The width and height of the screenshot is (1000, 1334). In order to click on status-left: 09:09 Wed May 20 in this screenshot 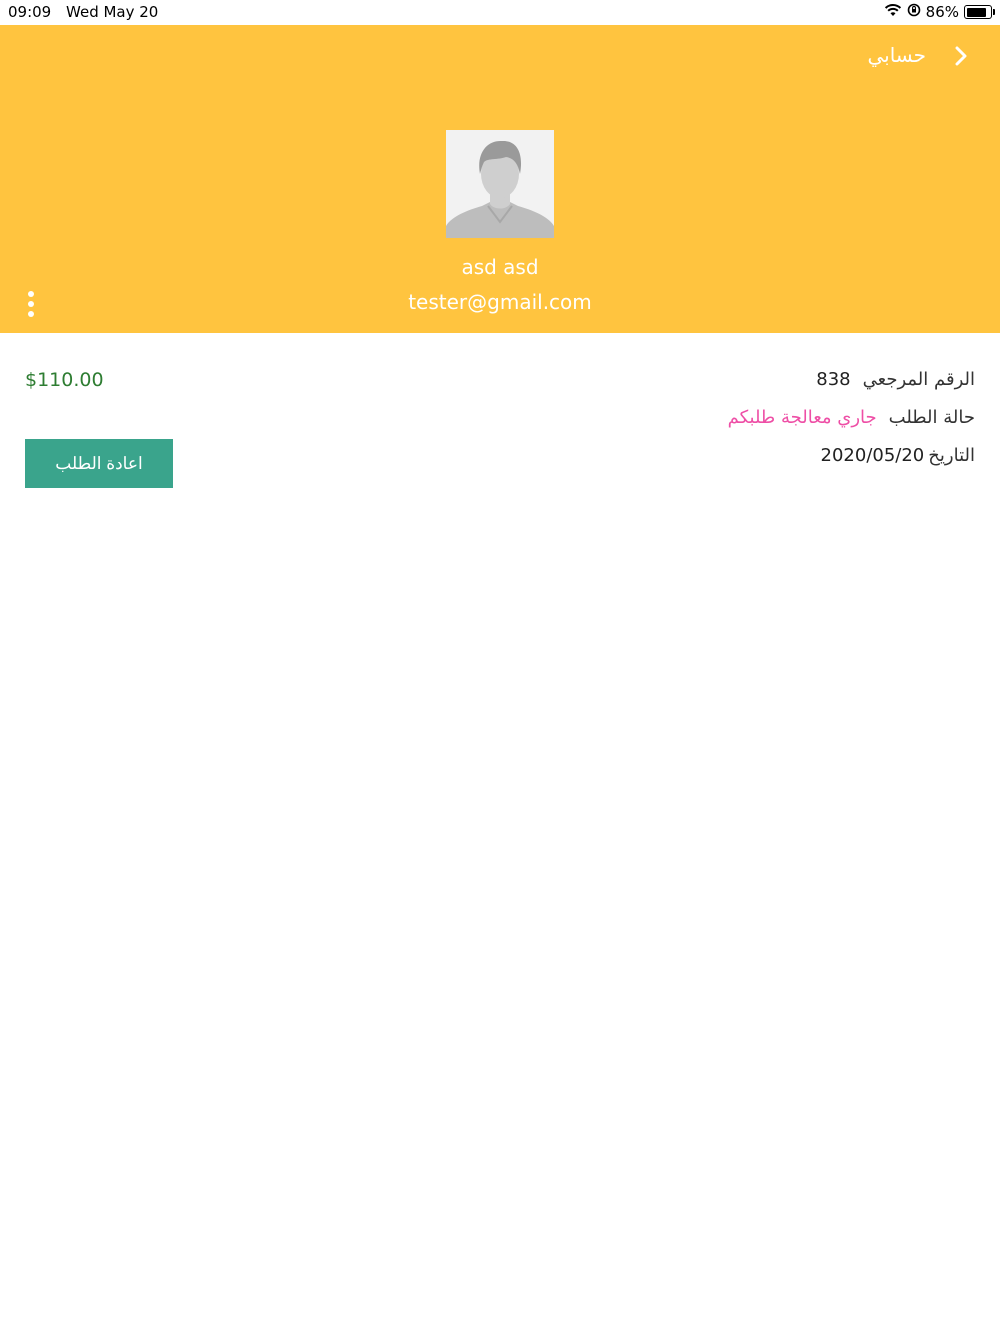, I will do `click(88, 12)`.